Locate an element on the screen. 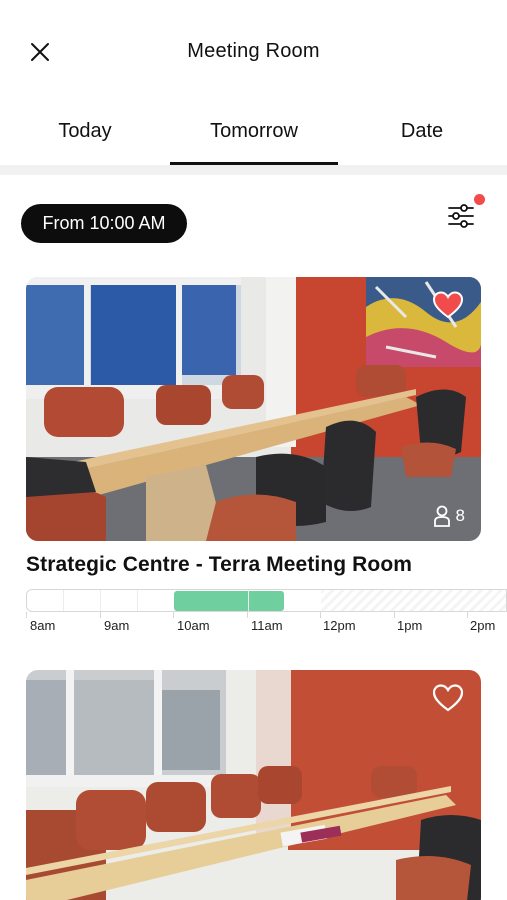 The width and height of the screenshot is (507, 900). hour-label: 1pm is located at coordinates (410, 625).